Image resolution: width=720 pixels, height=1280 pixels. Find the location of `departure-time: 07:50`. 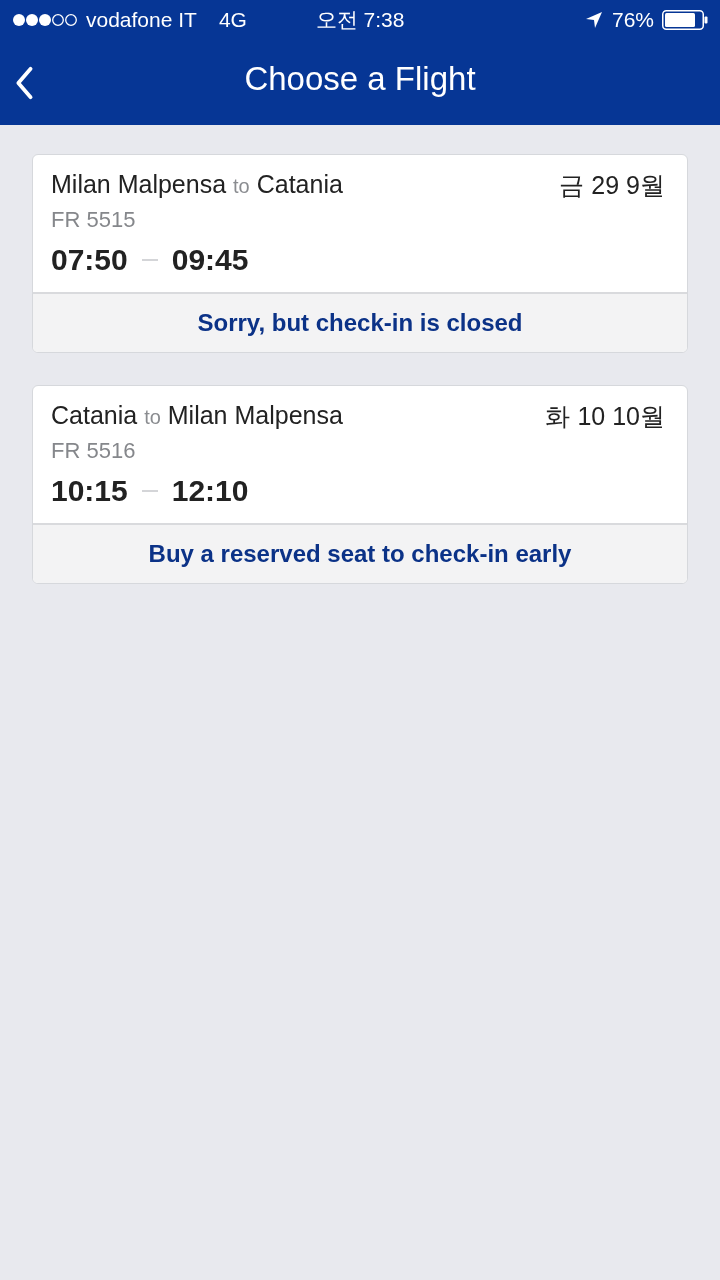

departure-time: 07:50 is located at coordinates (89, 260).